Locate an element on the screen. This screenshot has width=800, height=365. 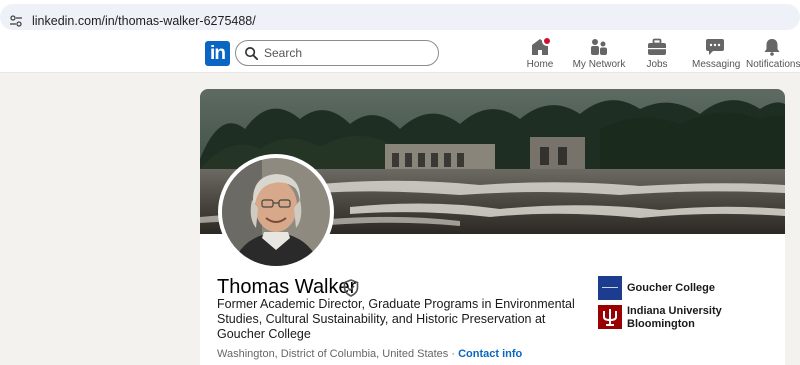
nav-item-label: Jobs is located at coordinates (657, 64).